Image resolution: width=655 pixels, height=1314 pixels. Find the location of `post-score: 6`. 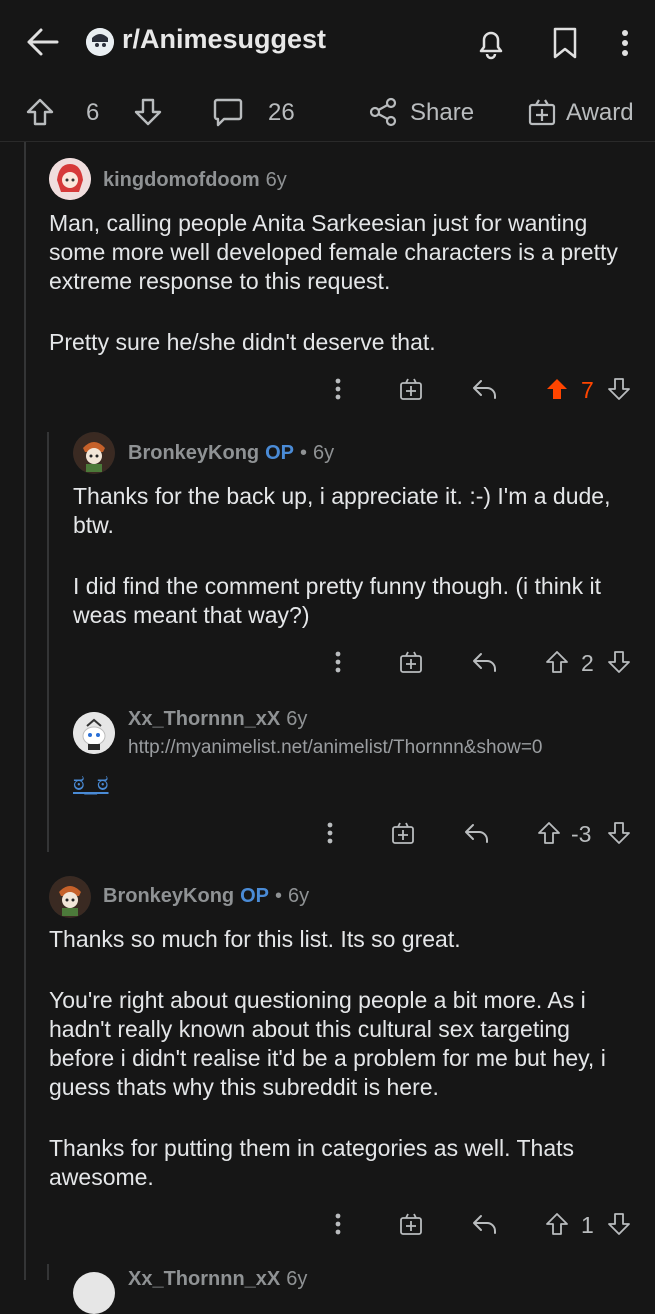

post-score: 6 is located at coordinates (93, 112).